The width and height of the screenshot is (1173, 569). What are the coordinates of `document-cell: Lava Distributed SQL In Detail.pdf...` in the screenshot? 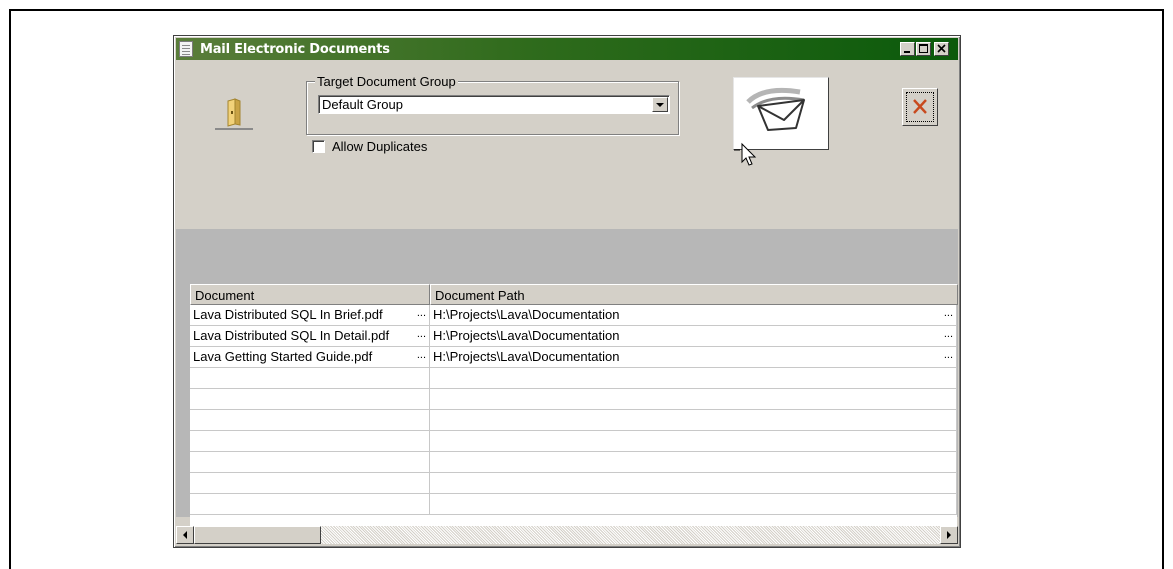 It's located at (310, 336).